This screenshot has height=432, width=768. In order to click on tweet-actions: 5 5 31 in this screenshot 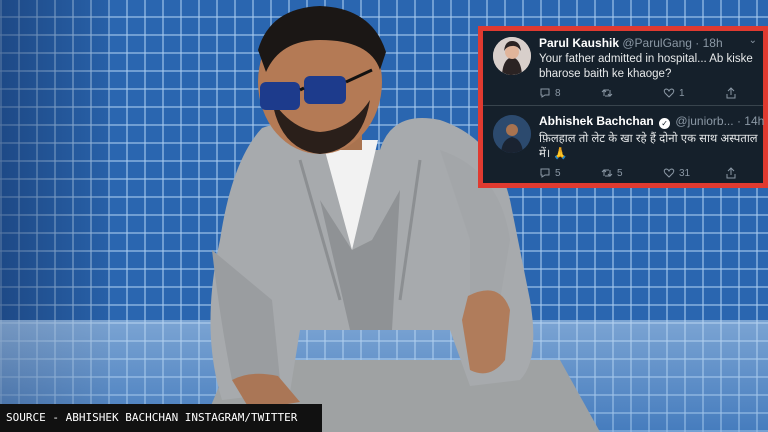, I will do `click(653, 173)`.